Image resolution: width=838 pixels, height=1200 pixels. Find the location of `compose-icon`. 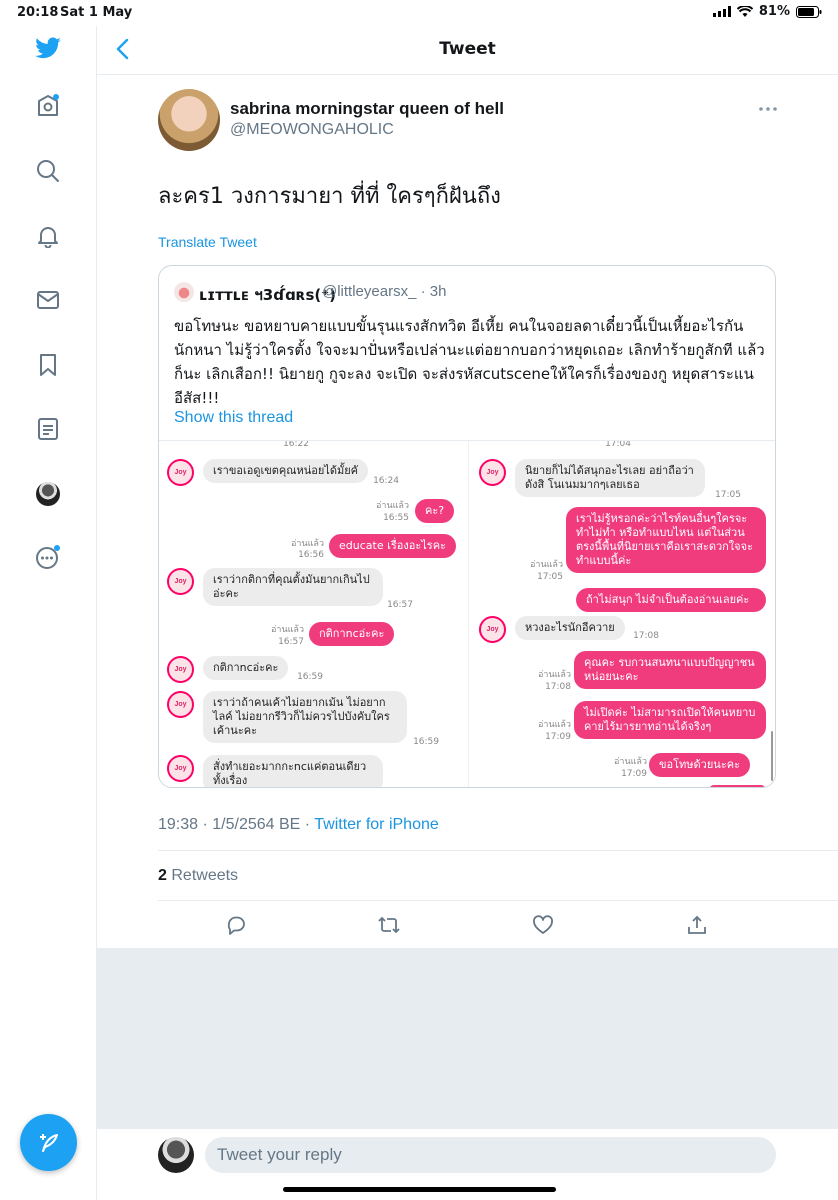

compose-icon is located at coordinates (48, 1142).